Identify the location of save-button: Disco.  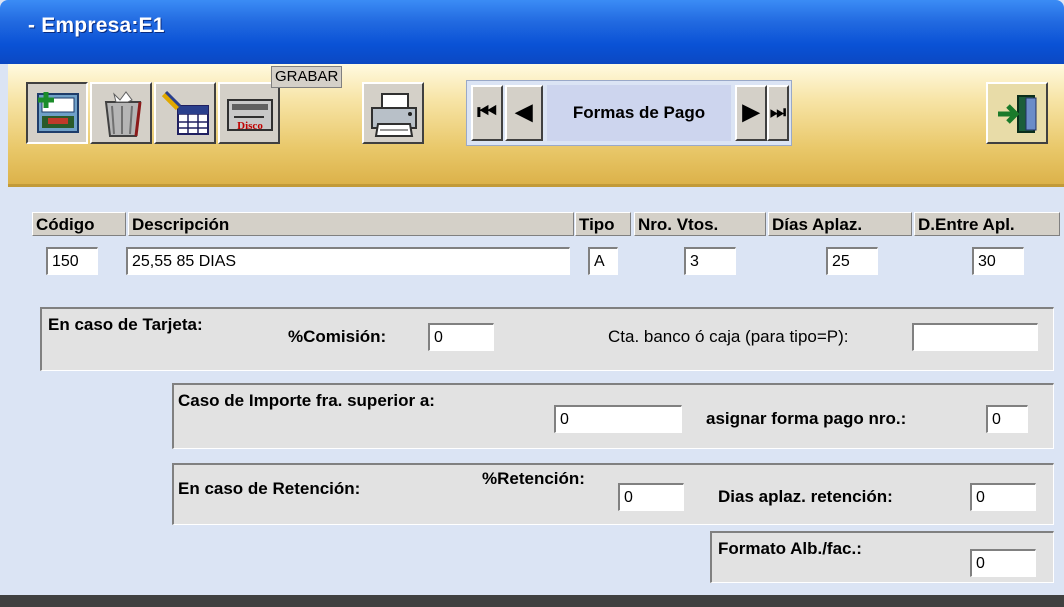
(249, 113).